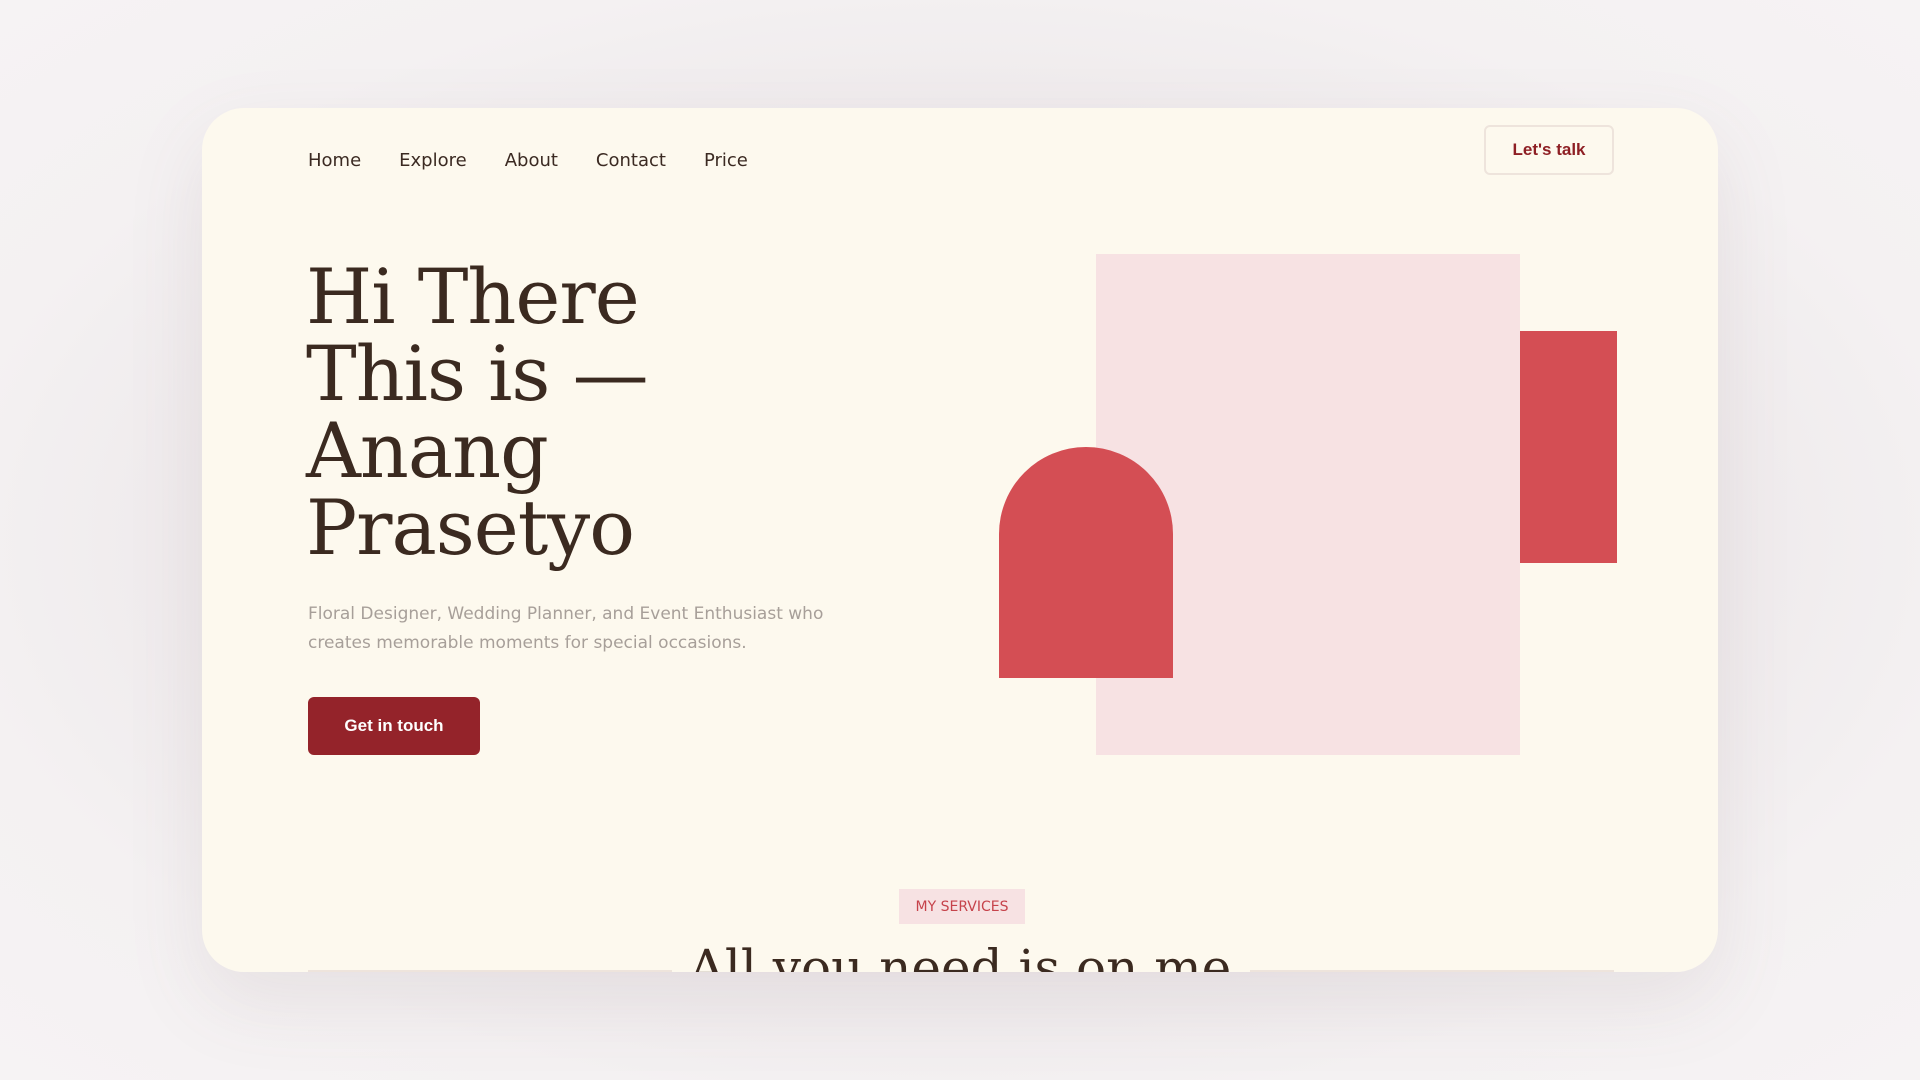  What do you see at coordinates (631, 160) in the screenshot?
I see `nav-contact-link: Contact` at bounding box center [631, 160].